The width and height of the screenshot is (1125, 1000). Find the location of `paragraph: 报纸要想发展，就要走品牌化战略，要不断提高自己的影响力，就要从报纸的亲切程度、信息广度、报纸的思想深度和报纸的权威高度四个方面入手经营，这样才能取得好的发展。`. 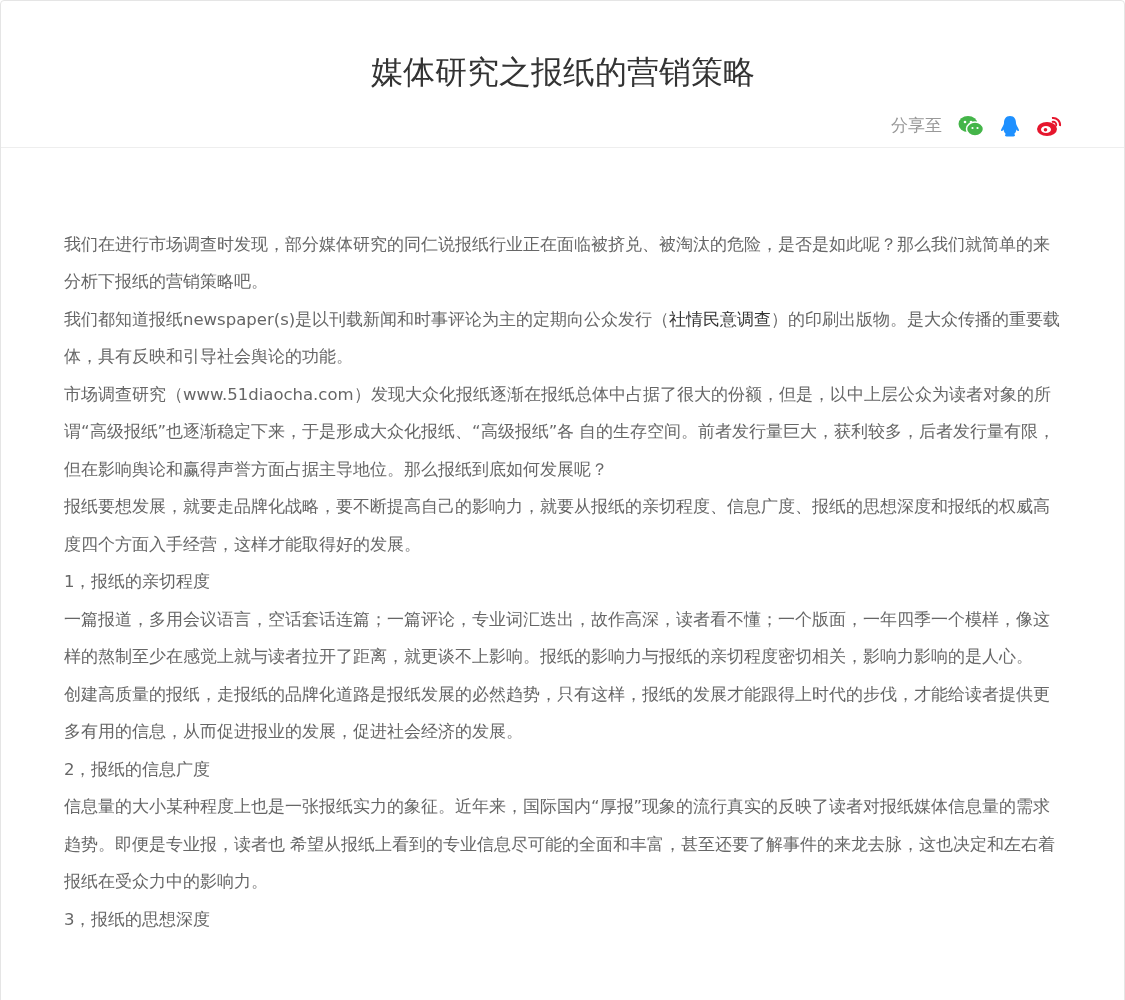

paragraph: 报纸要想发展，就要走品牌化战略，要不断提高自己的影响力，就要从报纸的亲切程度、信息广度、报纸的思想深度和报纸的权威高度四个方面入手经营，这样才能取得好的发展。 is located at coordinates (557, 526).